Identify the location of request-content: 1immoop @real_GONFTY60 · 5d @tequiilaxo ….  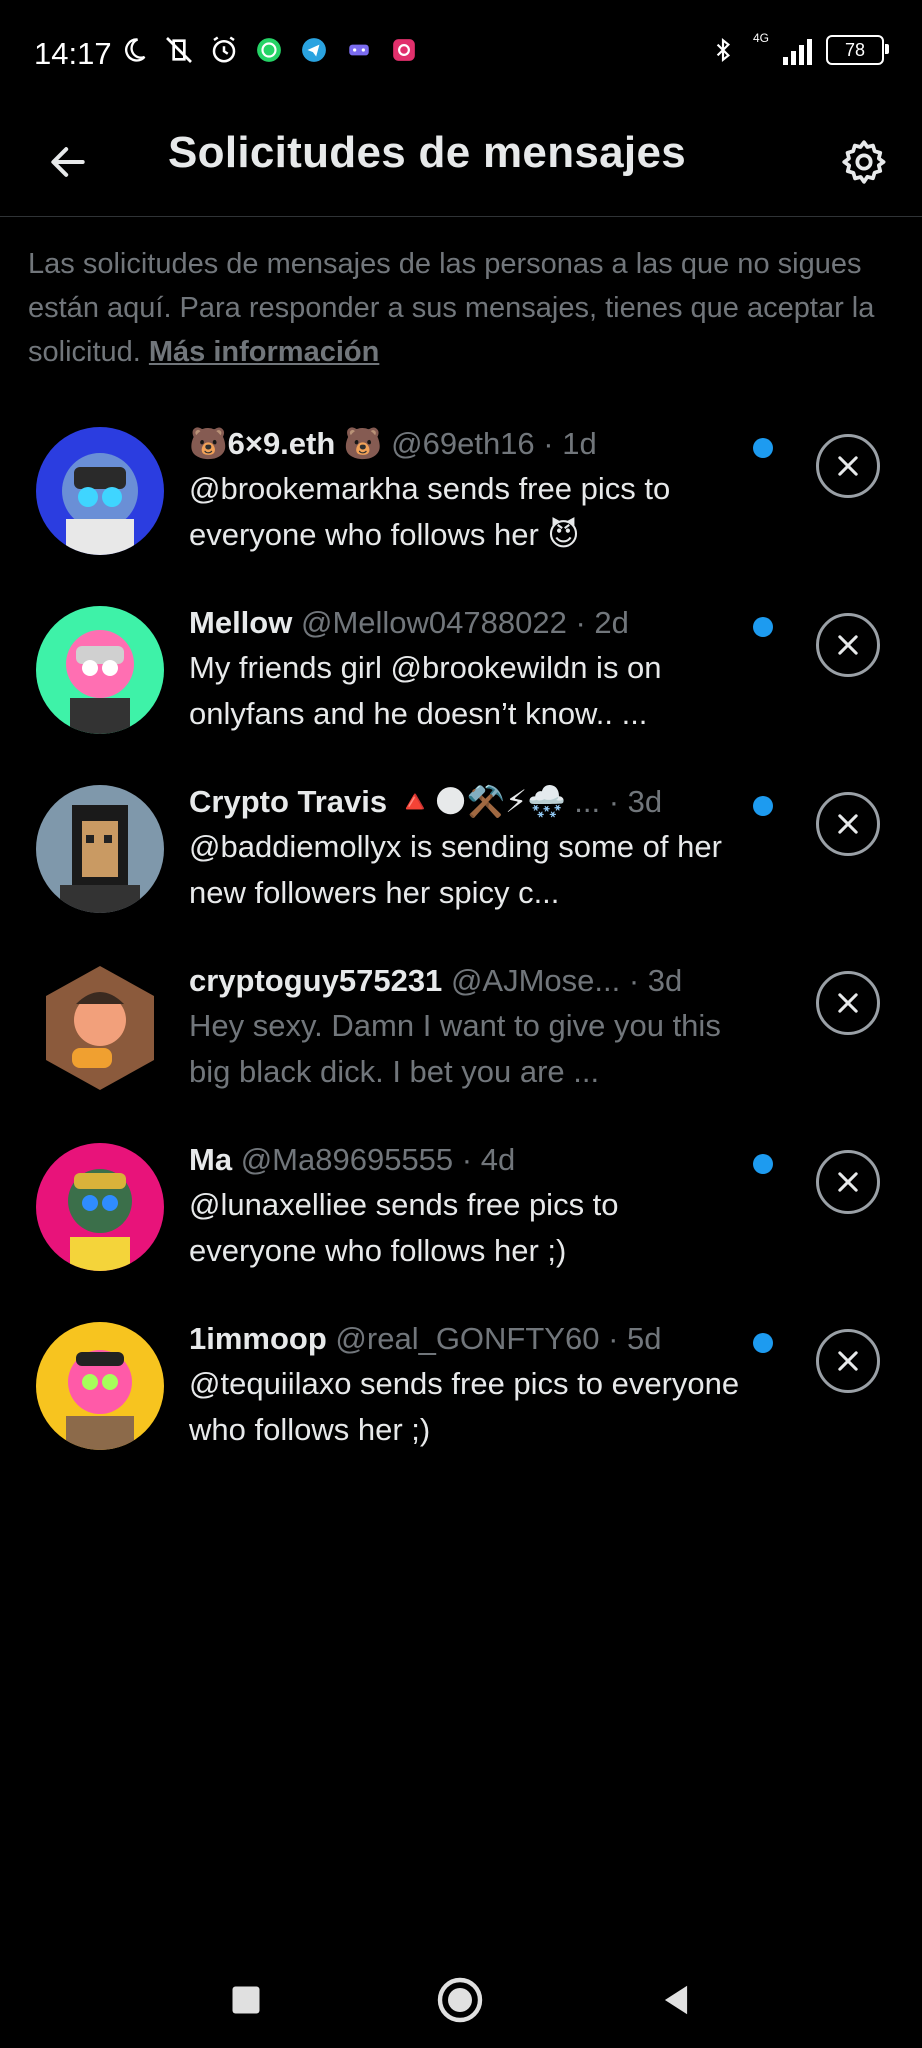
(469, 1385).